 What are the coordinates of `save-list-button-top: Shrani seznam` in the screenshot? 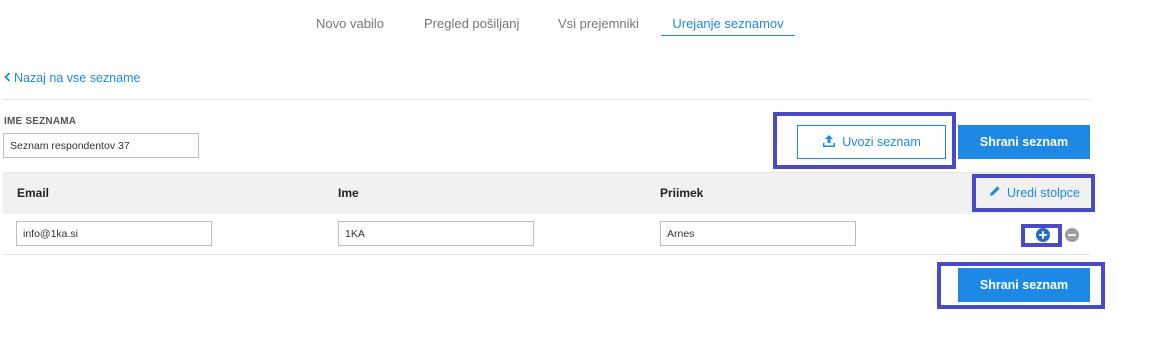 It's located at (1024, 142).